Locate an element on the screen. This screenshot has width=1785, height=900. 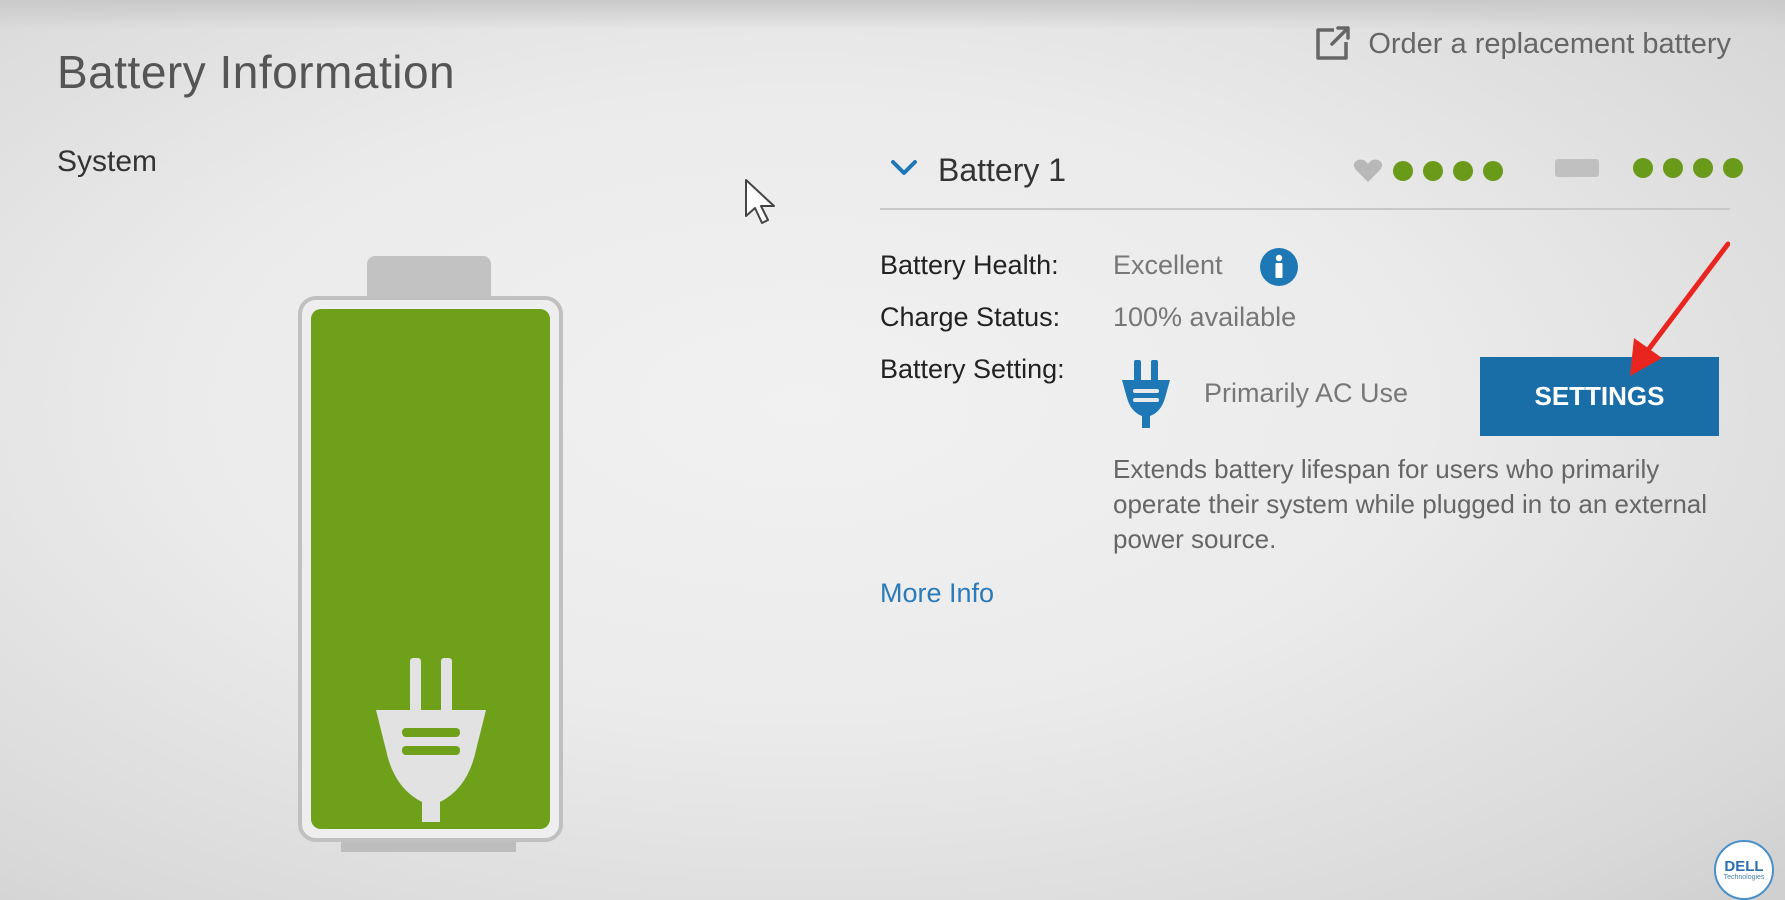
more-info-link: More Info is located at coordinates (937, 593).